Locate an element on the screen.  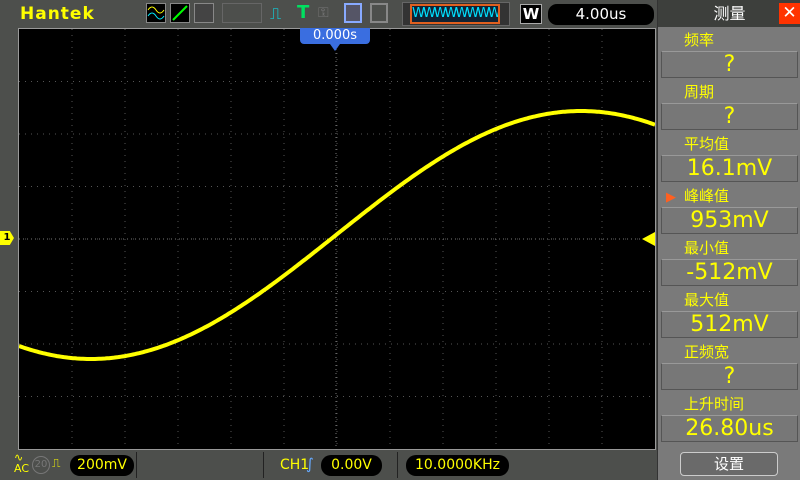
selected-arrow-icon: ▶ is located at coordinates (671, 197).